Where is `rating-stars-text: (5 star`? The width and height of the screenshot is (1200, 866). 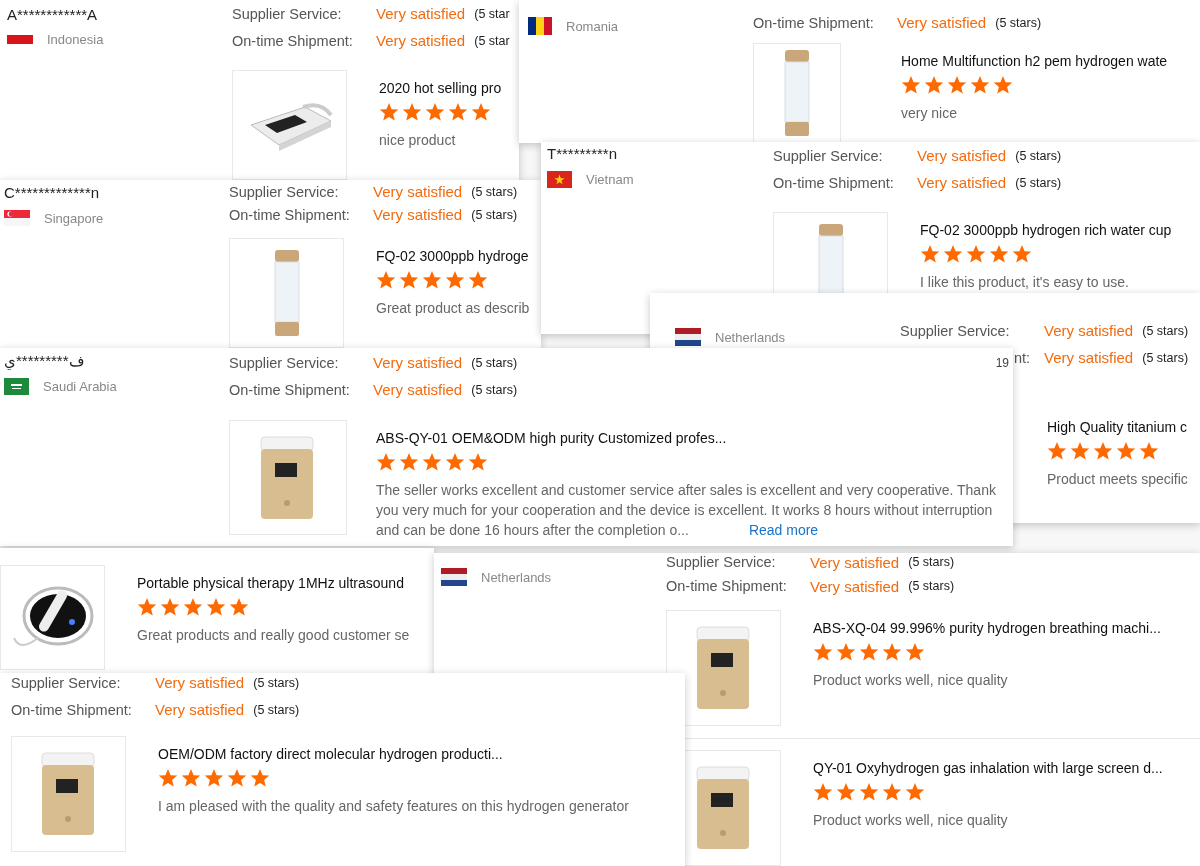 rating-stars-text: (5 star is located at coordinates (492, 13).